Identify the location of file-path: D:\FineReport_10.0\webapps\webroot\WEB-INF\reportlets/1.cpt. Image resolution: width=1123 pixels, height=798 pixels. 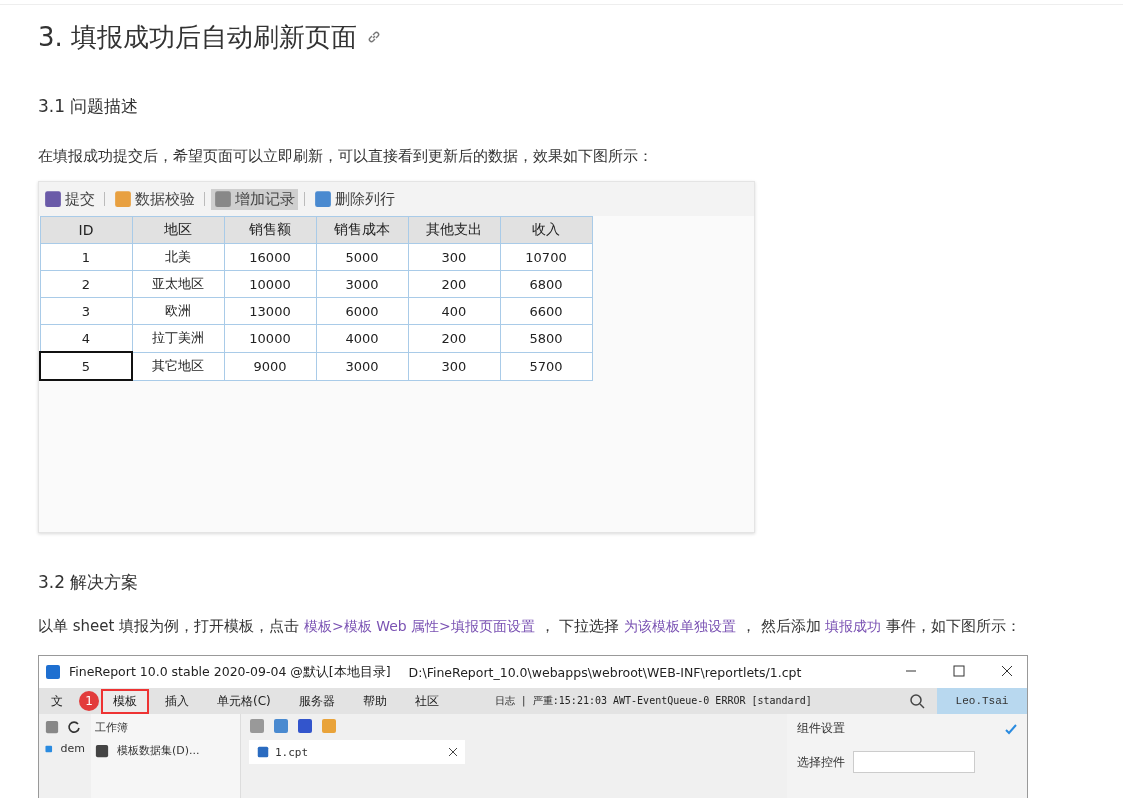
(605, 672).